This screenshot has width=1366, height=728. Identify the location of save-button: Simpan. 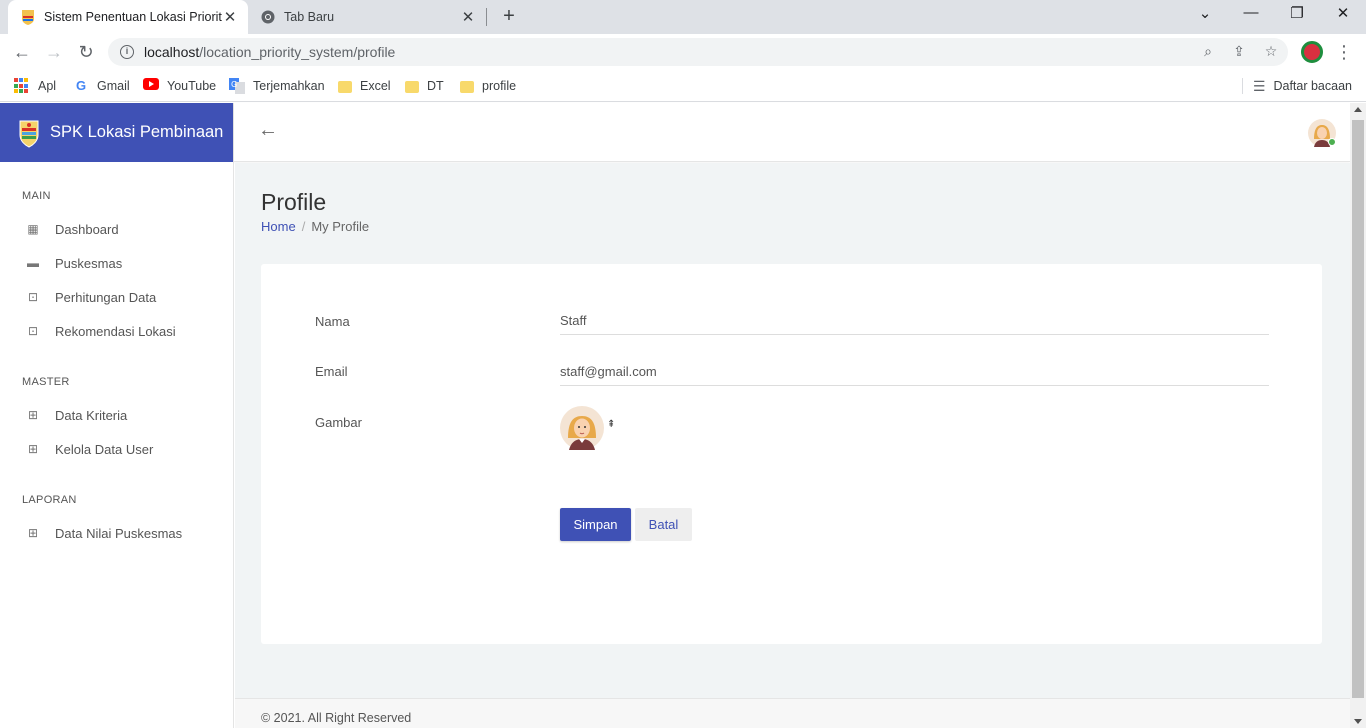
(595, 524).